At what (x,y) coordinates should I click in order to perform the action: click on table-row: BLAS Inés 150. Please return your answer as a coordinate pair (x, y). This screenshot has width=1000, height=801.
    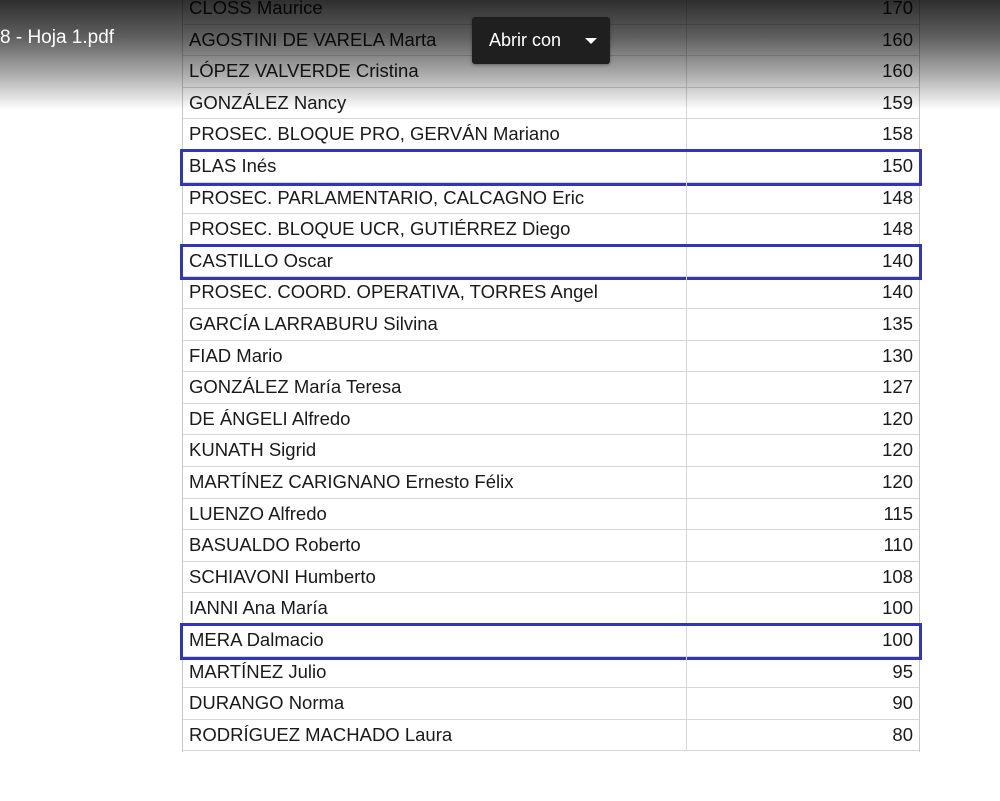
    Looking at the image, I should click on (551, 167).